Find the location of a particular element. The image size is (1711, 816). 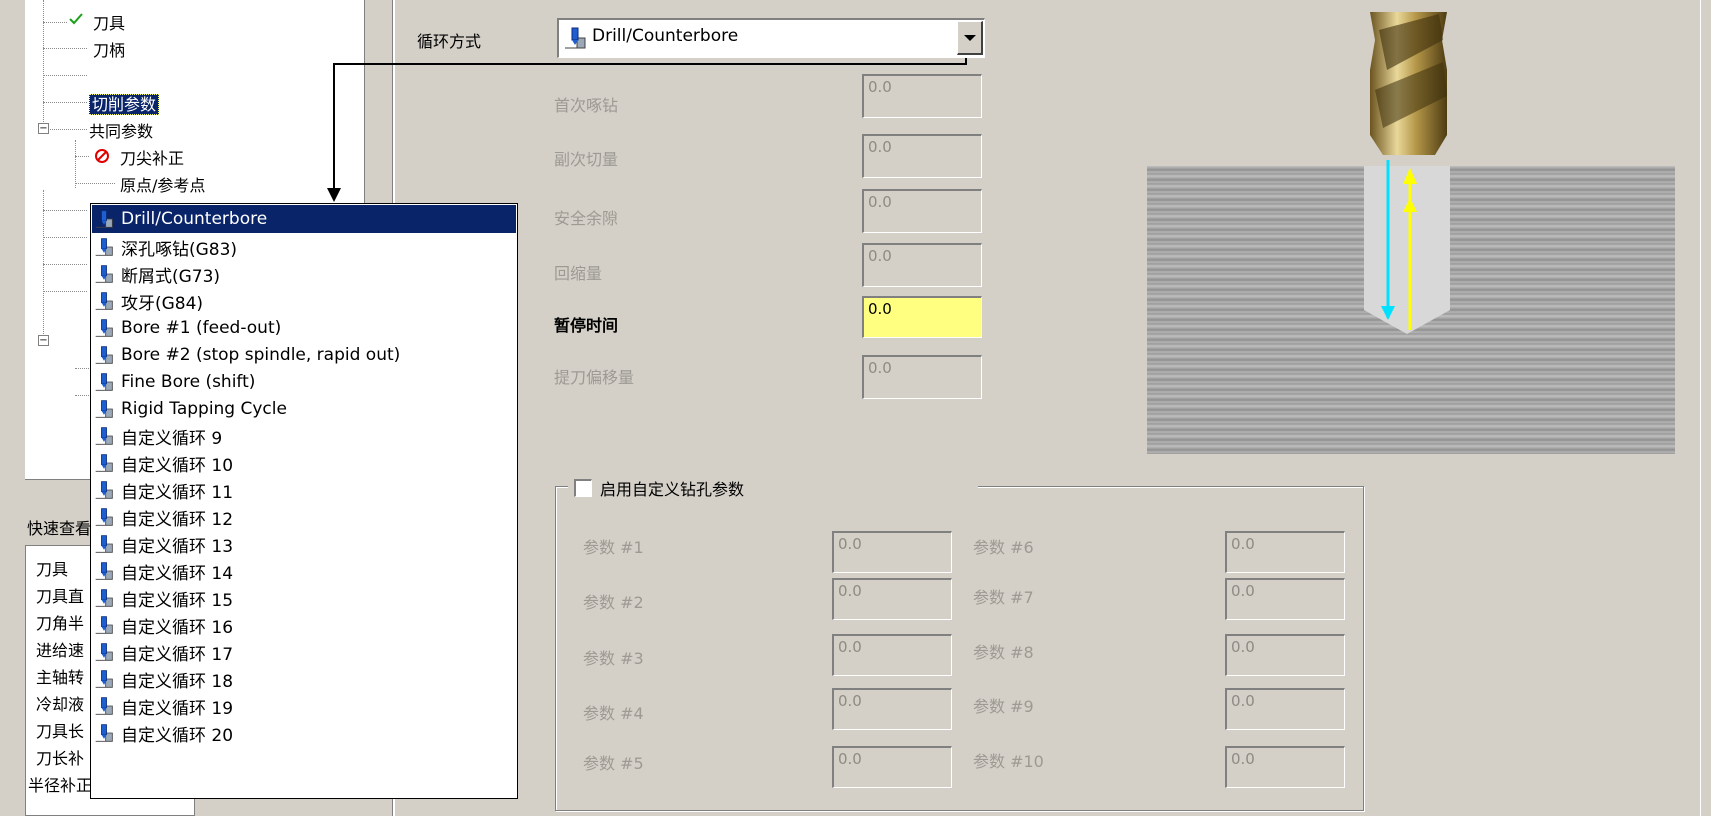

tree-item-cut-params-label: 切削参数 is located at coordinates (124, 104).